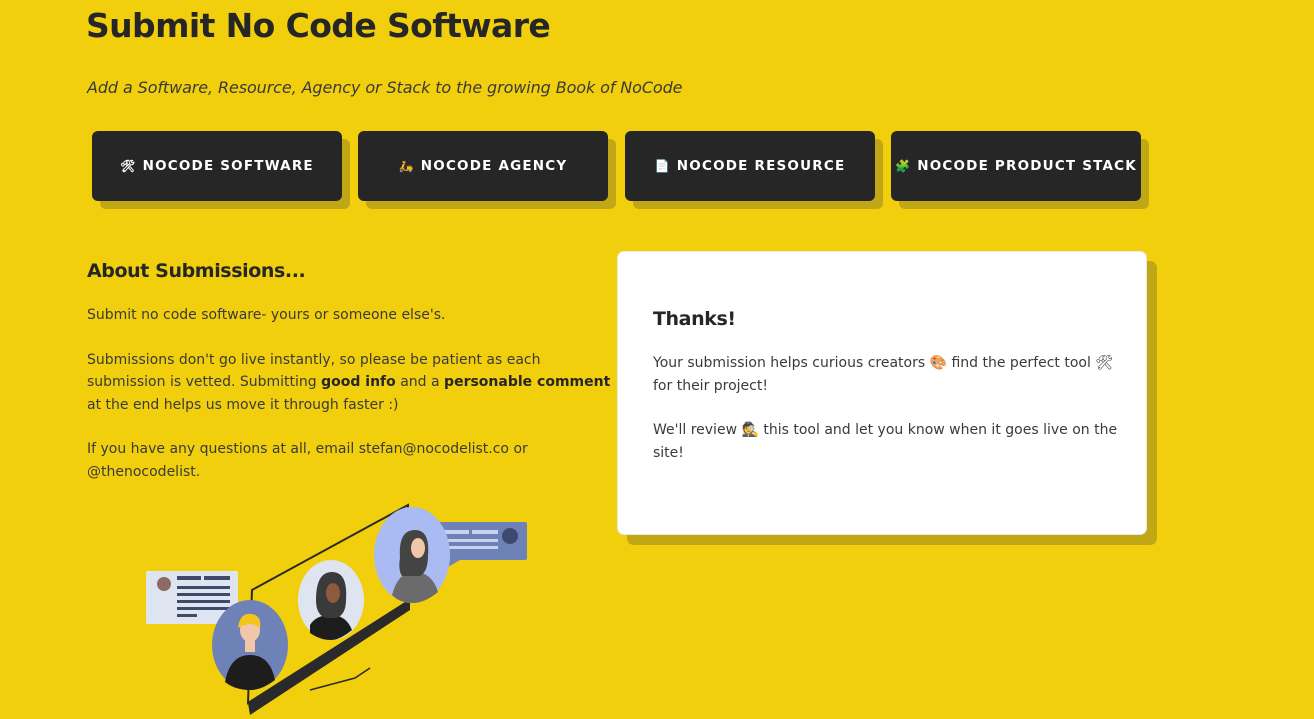 The width and height of the screenshot is (1314, 719). I want to click on scooter-icon: 🛵, so click(406, 166).